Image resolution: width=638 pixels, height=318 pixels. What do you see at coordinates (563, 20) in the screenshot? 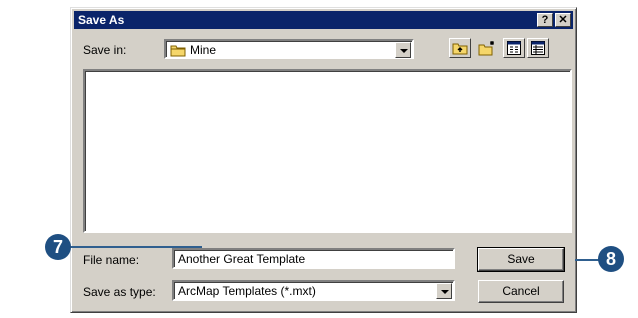
I see `close-button: ✕` at bounding box center [563, 20].